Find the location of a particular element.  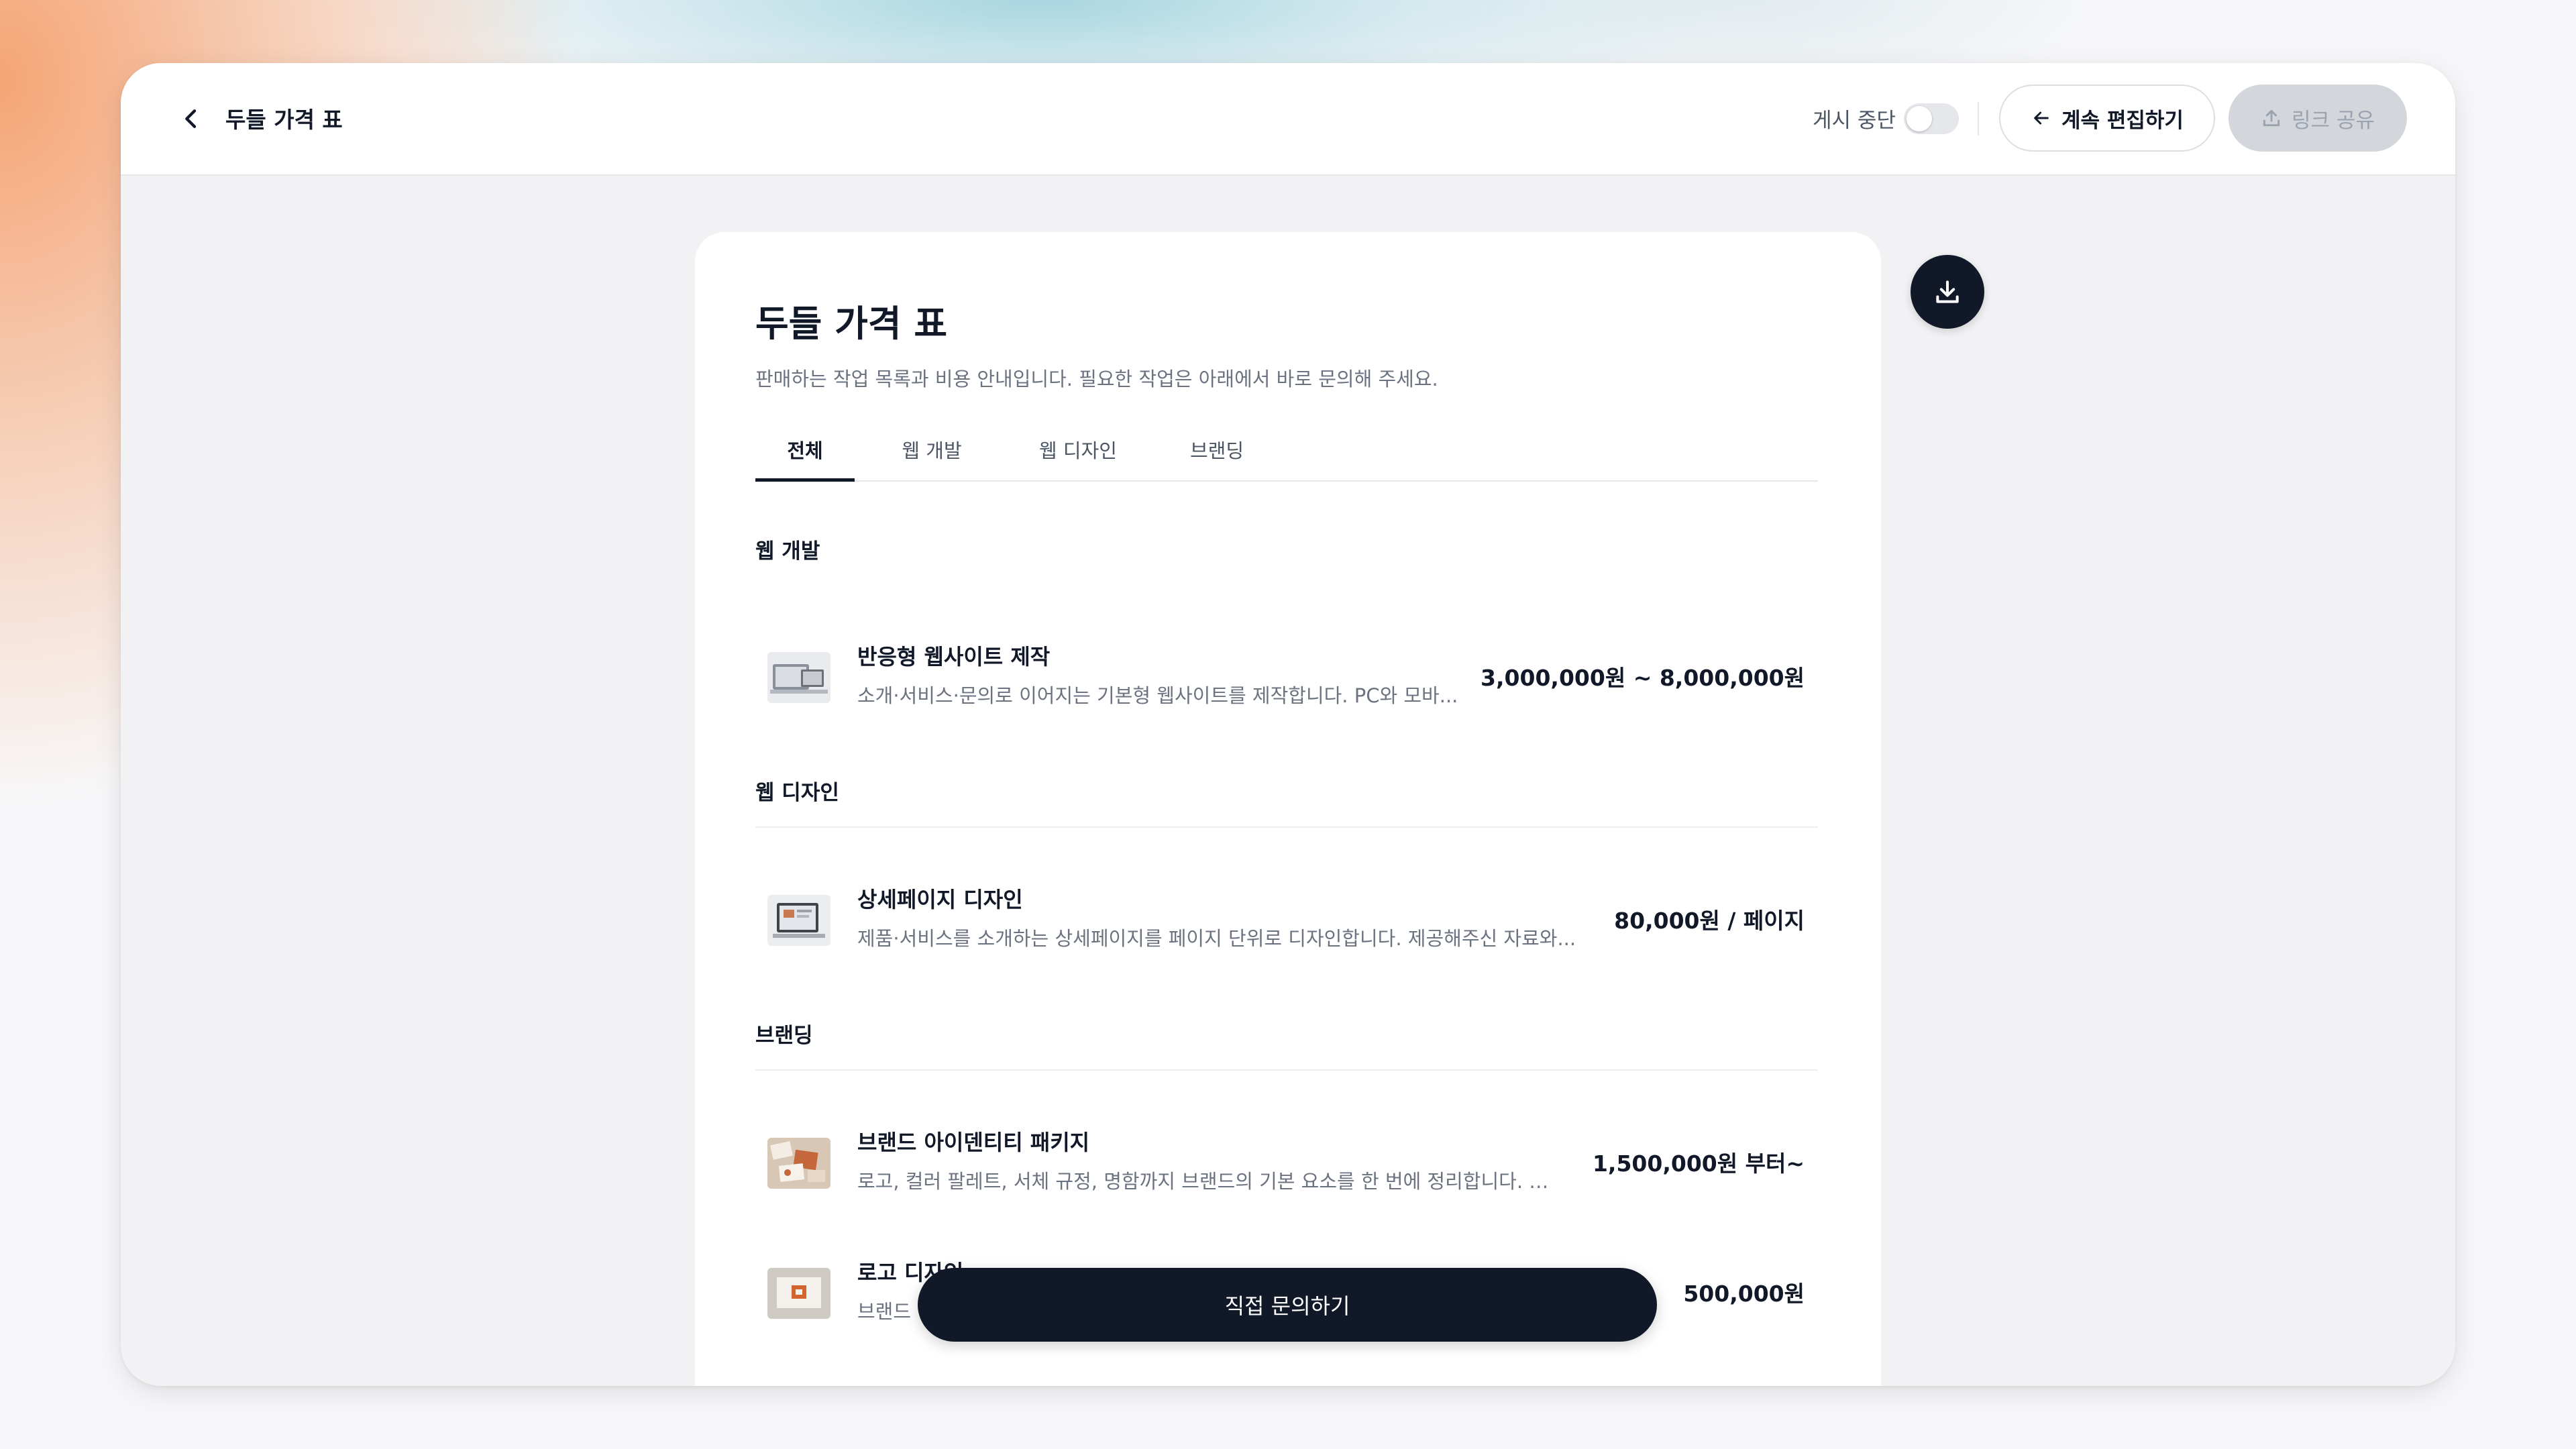

section-title-web-design: 웹 디자인 is located at coordinates (797, 793).